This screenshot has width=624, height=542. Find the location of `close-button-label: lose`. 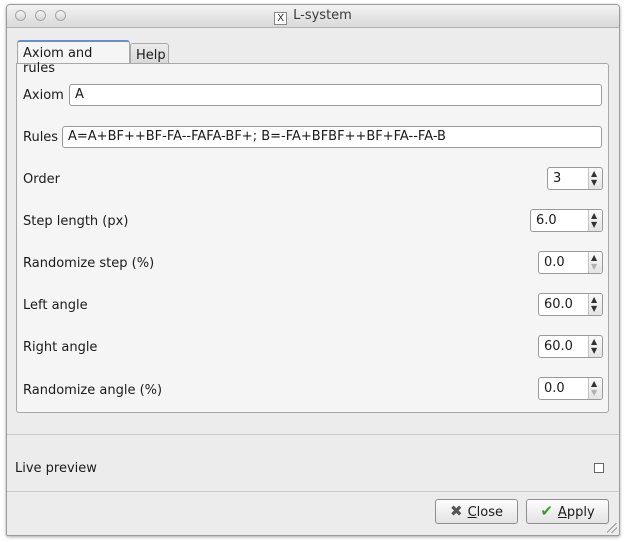

close-button-label: lose is located at coordinates (489, 512).